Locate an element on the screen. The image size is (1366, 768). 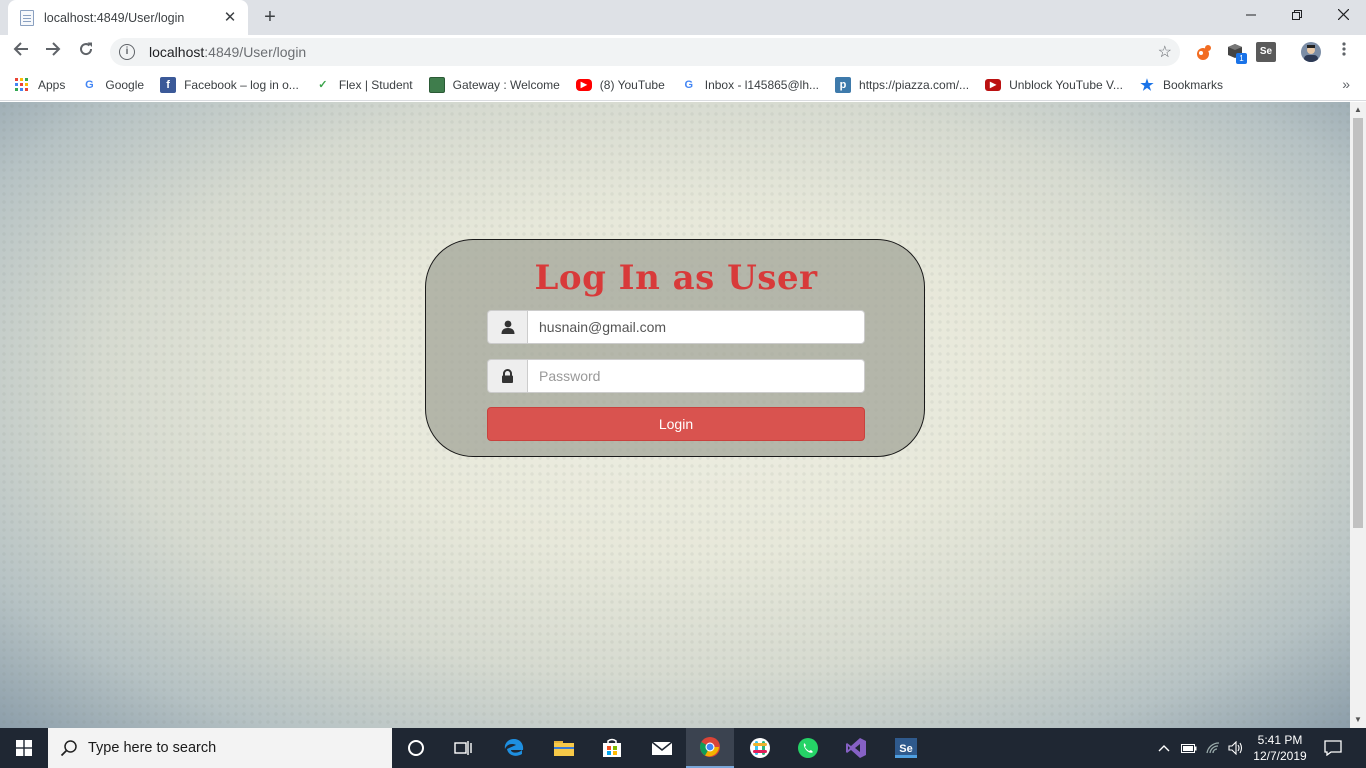
taskbar-selenium: Se is located at coordinates (906, 748).